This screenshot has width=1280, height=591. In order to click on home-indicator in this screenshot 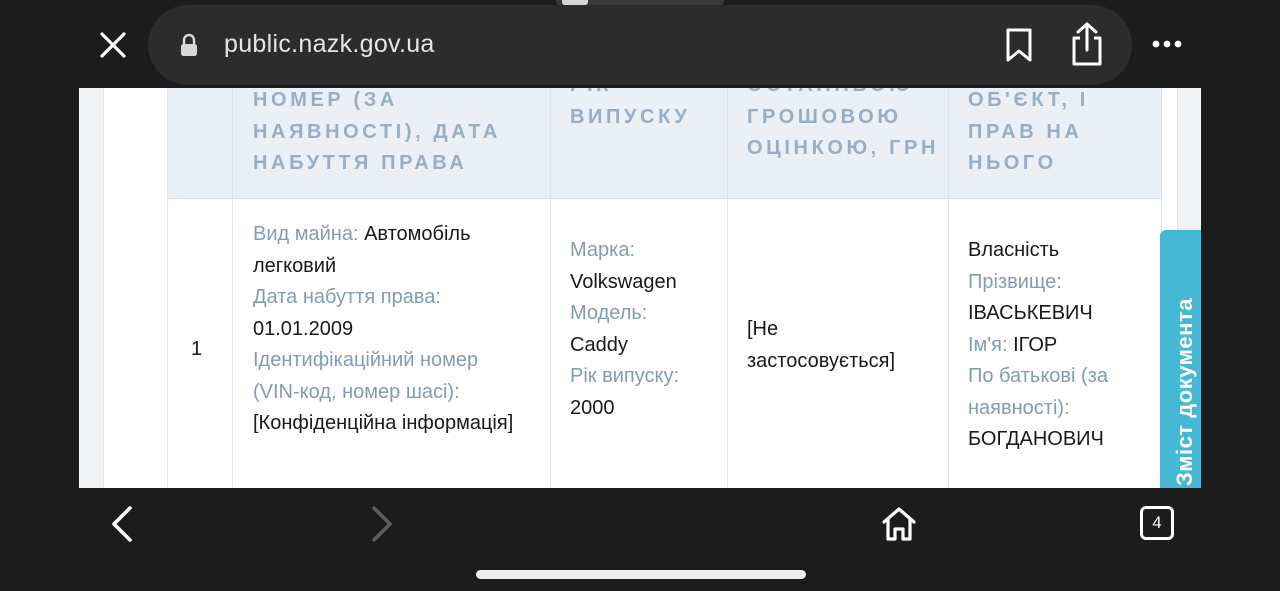, I will do `click(641, 574)`.